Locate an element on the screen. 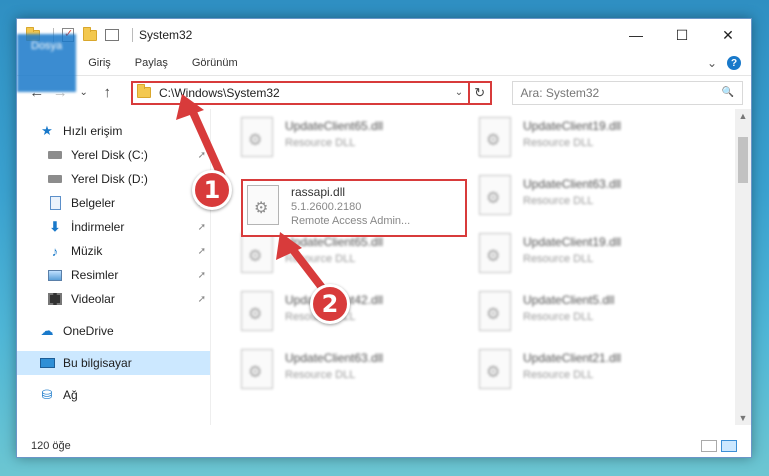 This screenshot has width=769, height=476. ribbon-tabs: Dosya Giriş Paylaş Görünüm ⌄ ? is located at coordinates (384, 63).